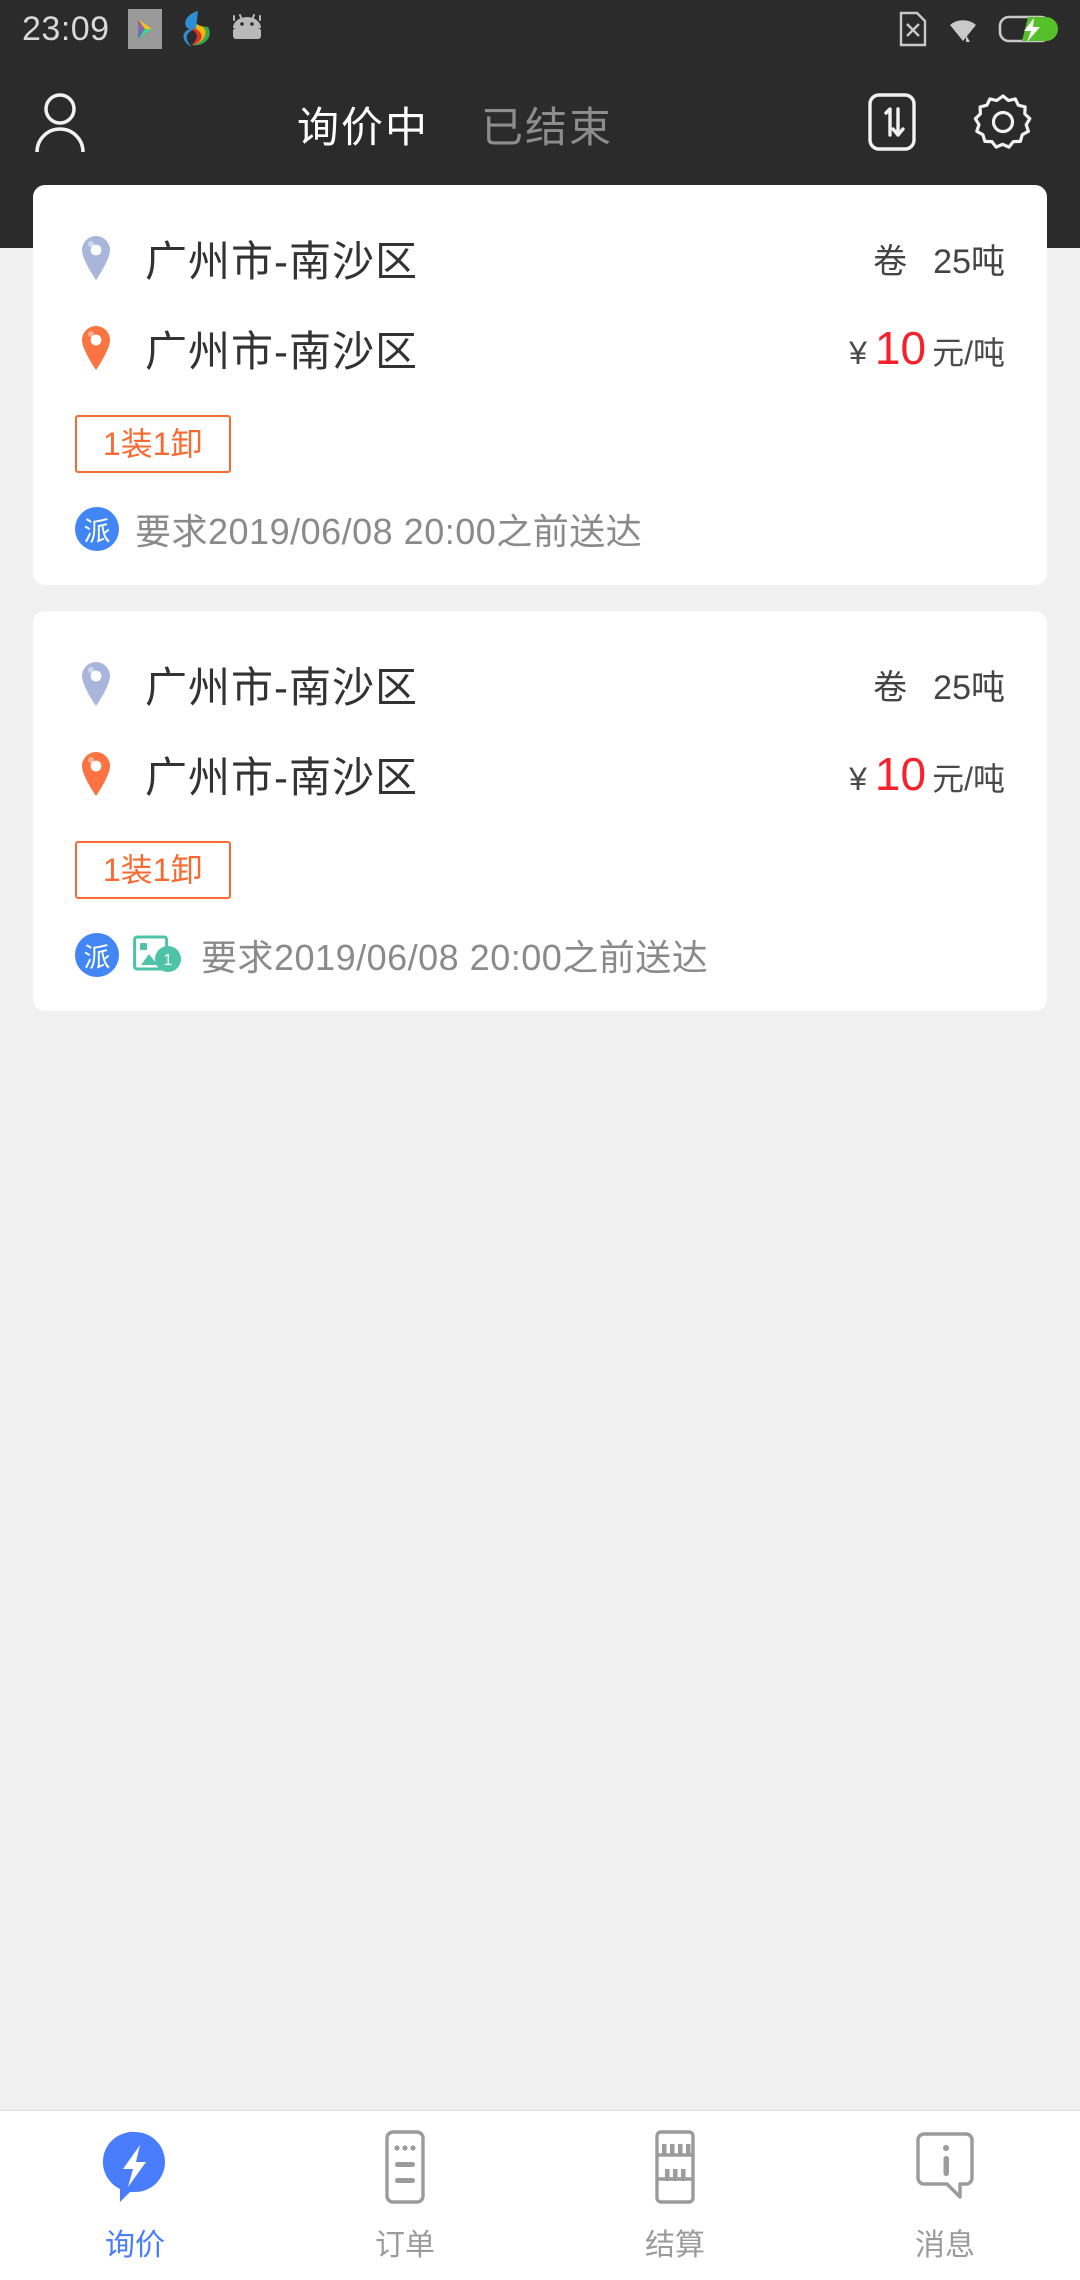 Image resolution: width=1080 pixels, height=2280 pixels. I want to click on settlement-abacus-icon, so click(675, 2167).